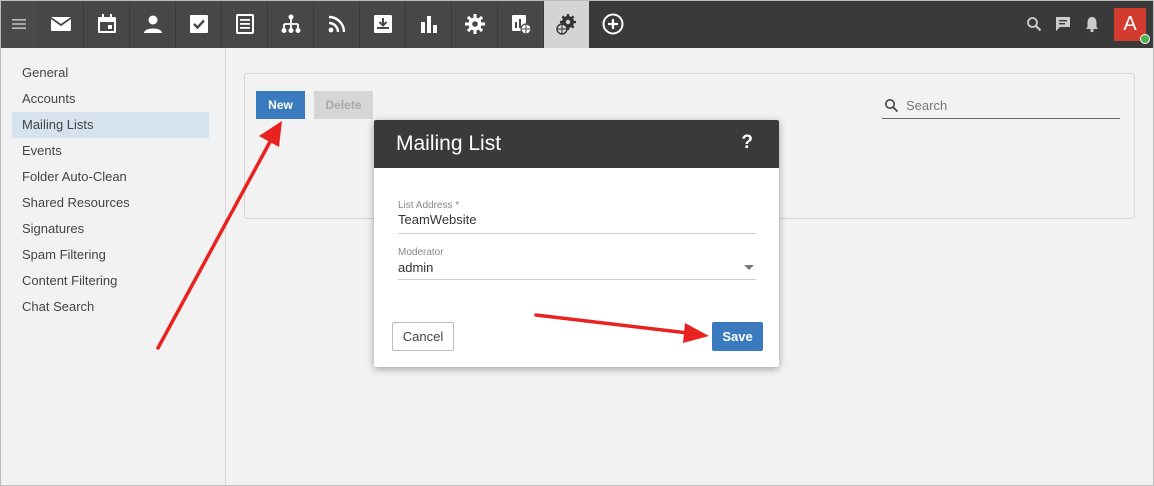 This screenshot has height=486, width=1154. What do you see at coordinates (1006, 105) in the screenshot?
I see `search-input` at bounding box center [1006, 105].